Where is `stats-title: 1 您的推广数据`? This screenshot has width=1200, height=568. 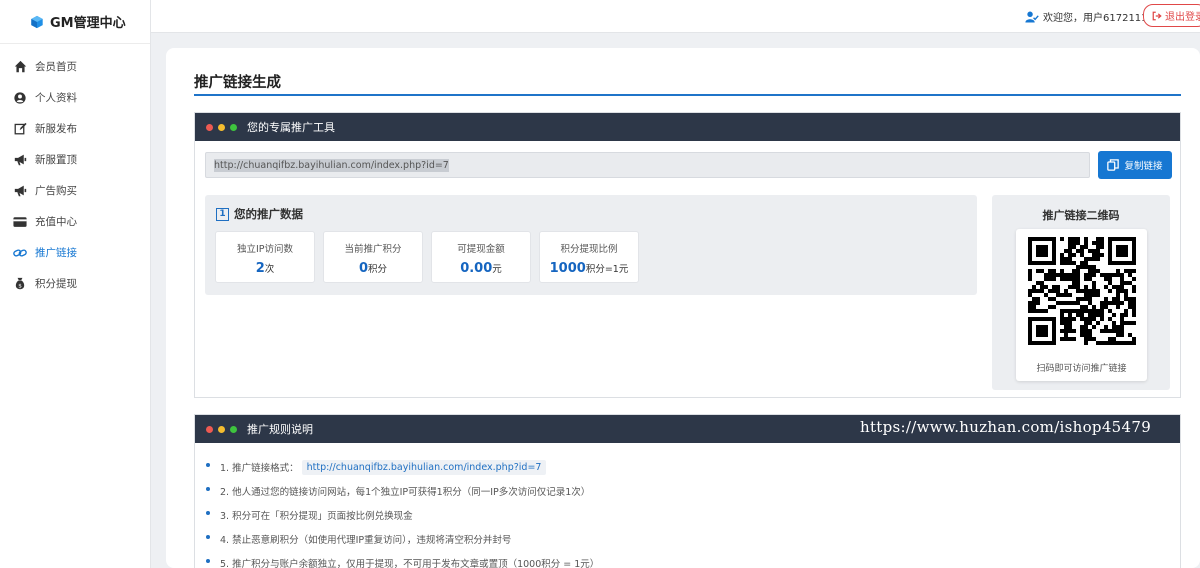
stats-title: 1 您的推广数据 is located at coordinates (259, 214).